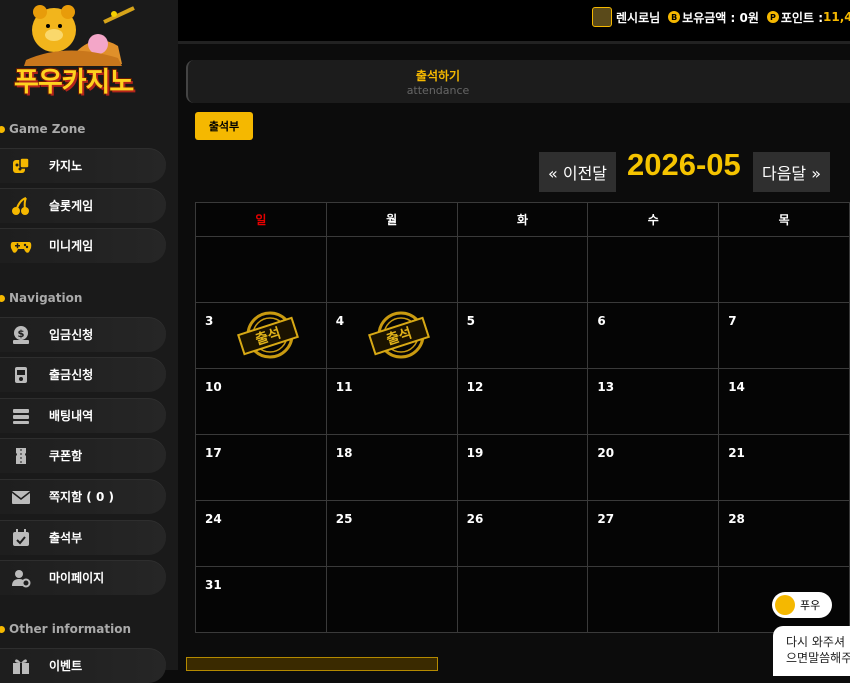  Describe the element at coordinates (268, 335) in the screenshot. I see `attendance-stamp-icon: 출석` at that location.